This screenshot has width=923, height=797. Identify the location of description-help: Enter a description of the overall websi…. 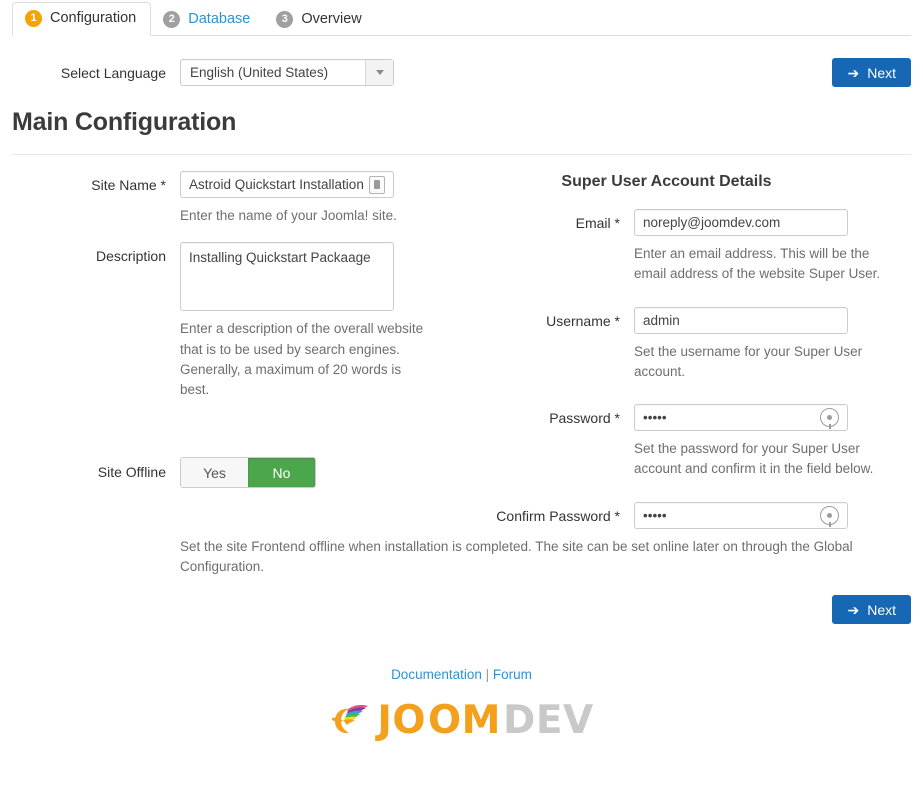
(302, 359).